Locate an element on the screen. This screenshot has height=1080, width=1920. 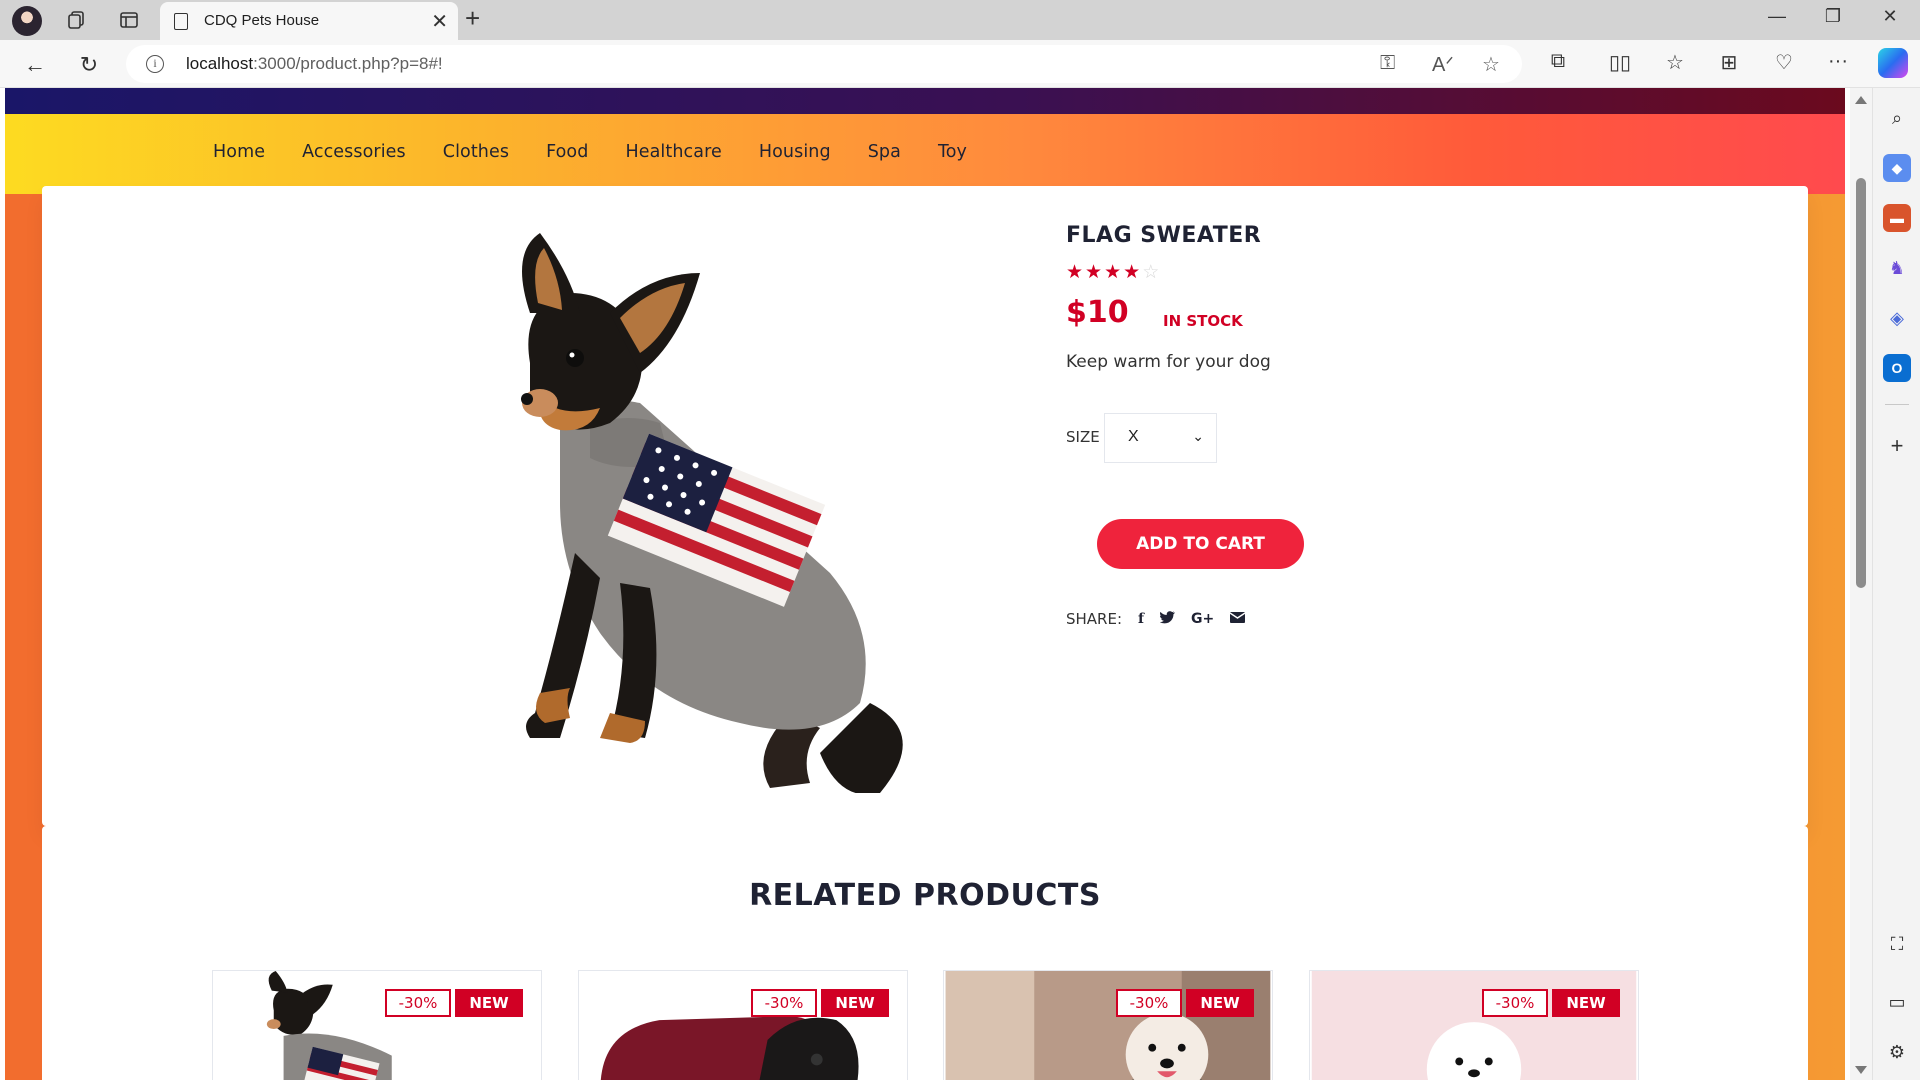
nav-clothes: Clothes is located at coordinates (476, 152).